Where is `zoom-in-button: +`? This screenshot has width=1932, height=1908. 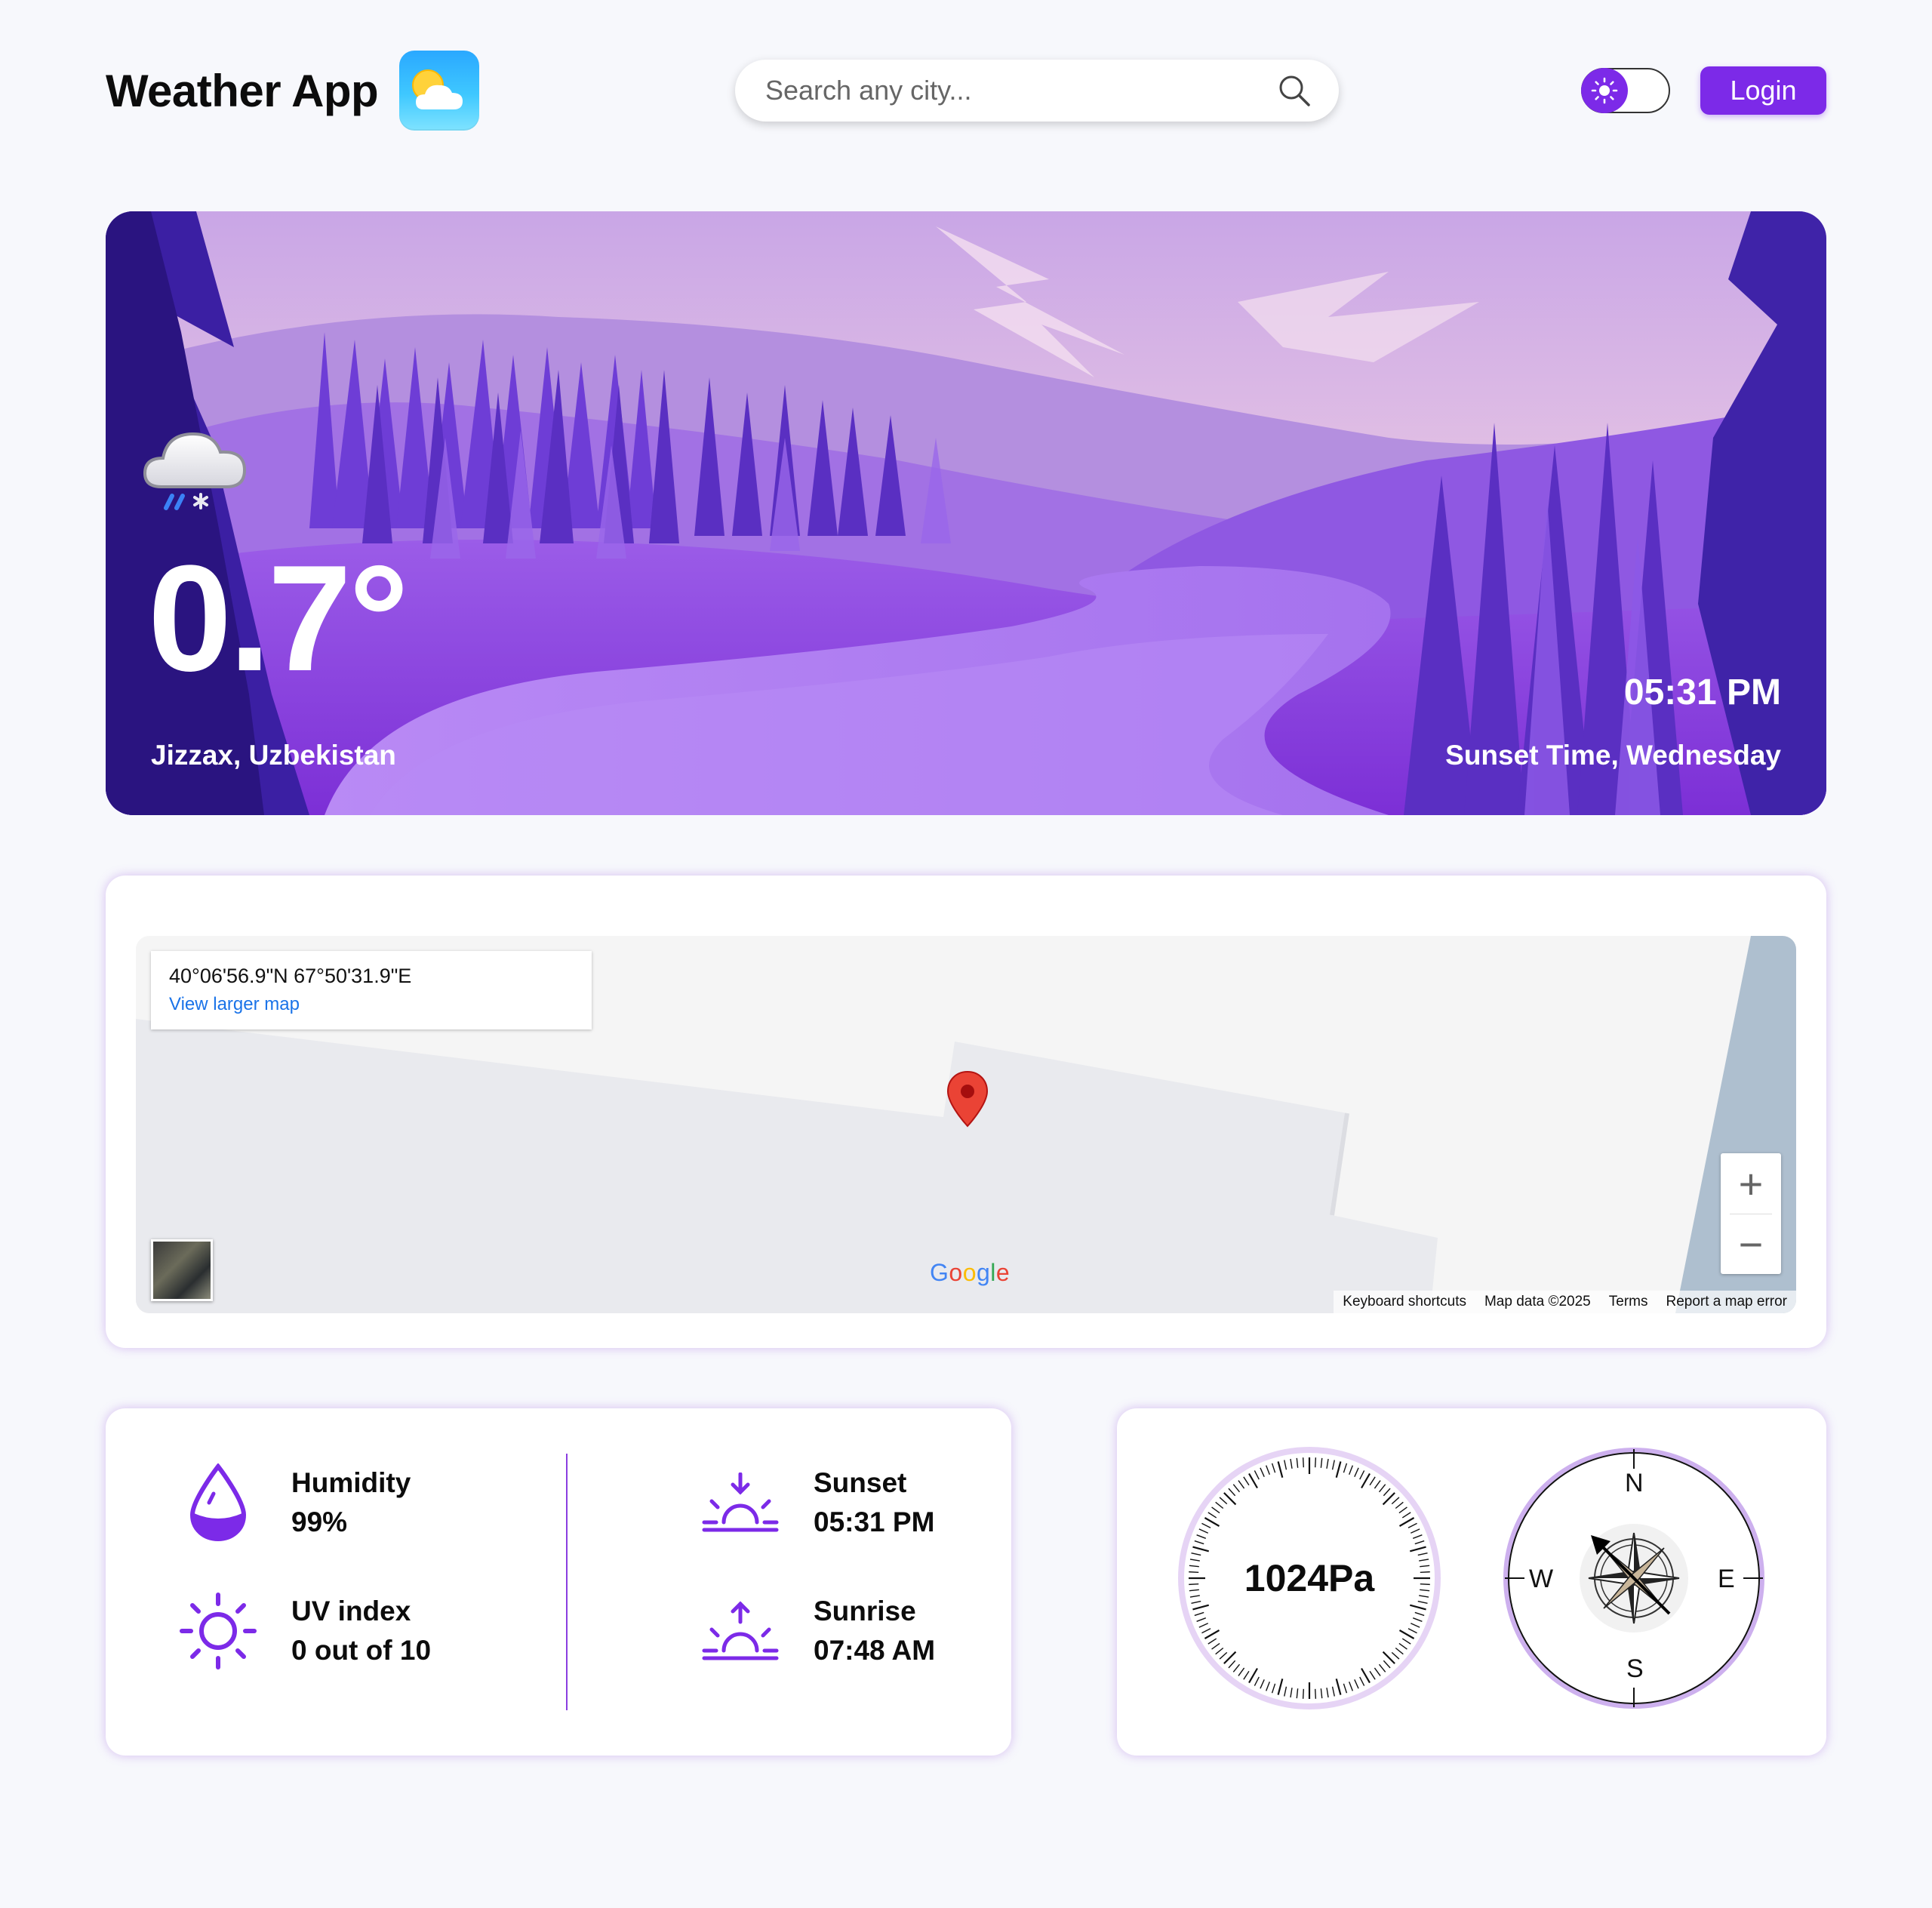
zoom-in-button: + is located at coordinates (1751, 1183).